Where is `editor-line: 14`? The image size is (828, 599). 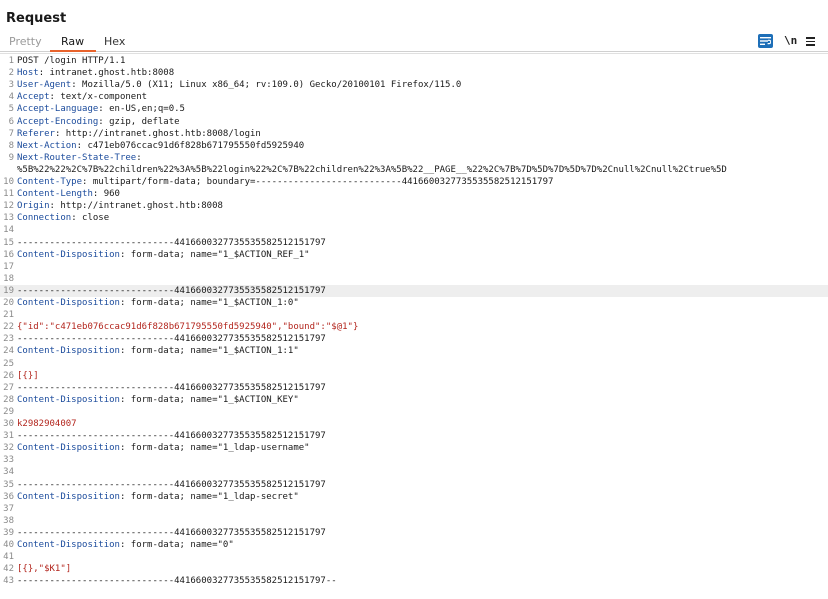 editor-line: 14 is located at coordinates (414, 230).